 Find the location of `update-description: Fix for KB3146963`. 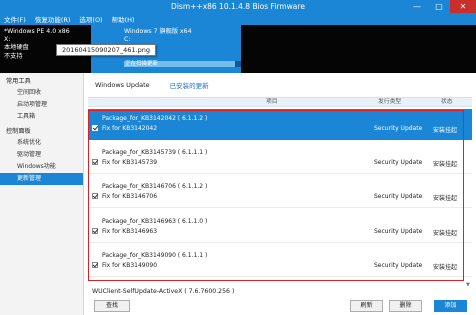

update-description: Fix for KB3146963 is located at coordinates (130, 231).